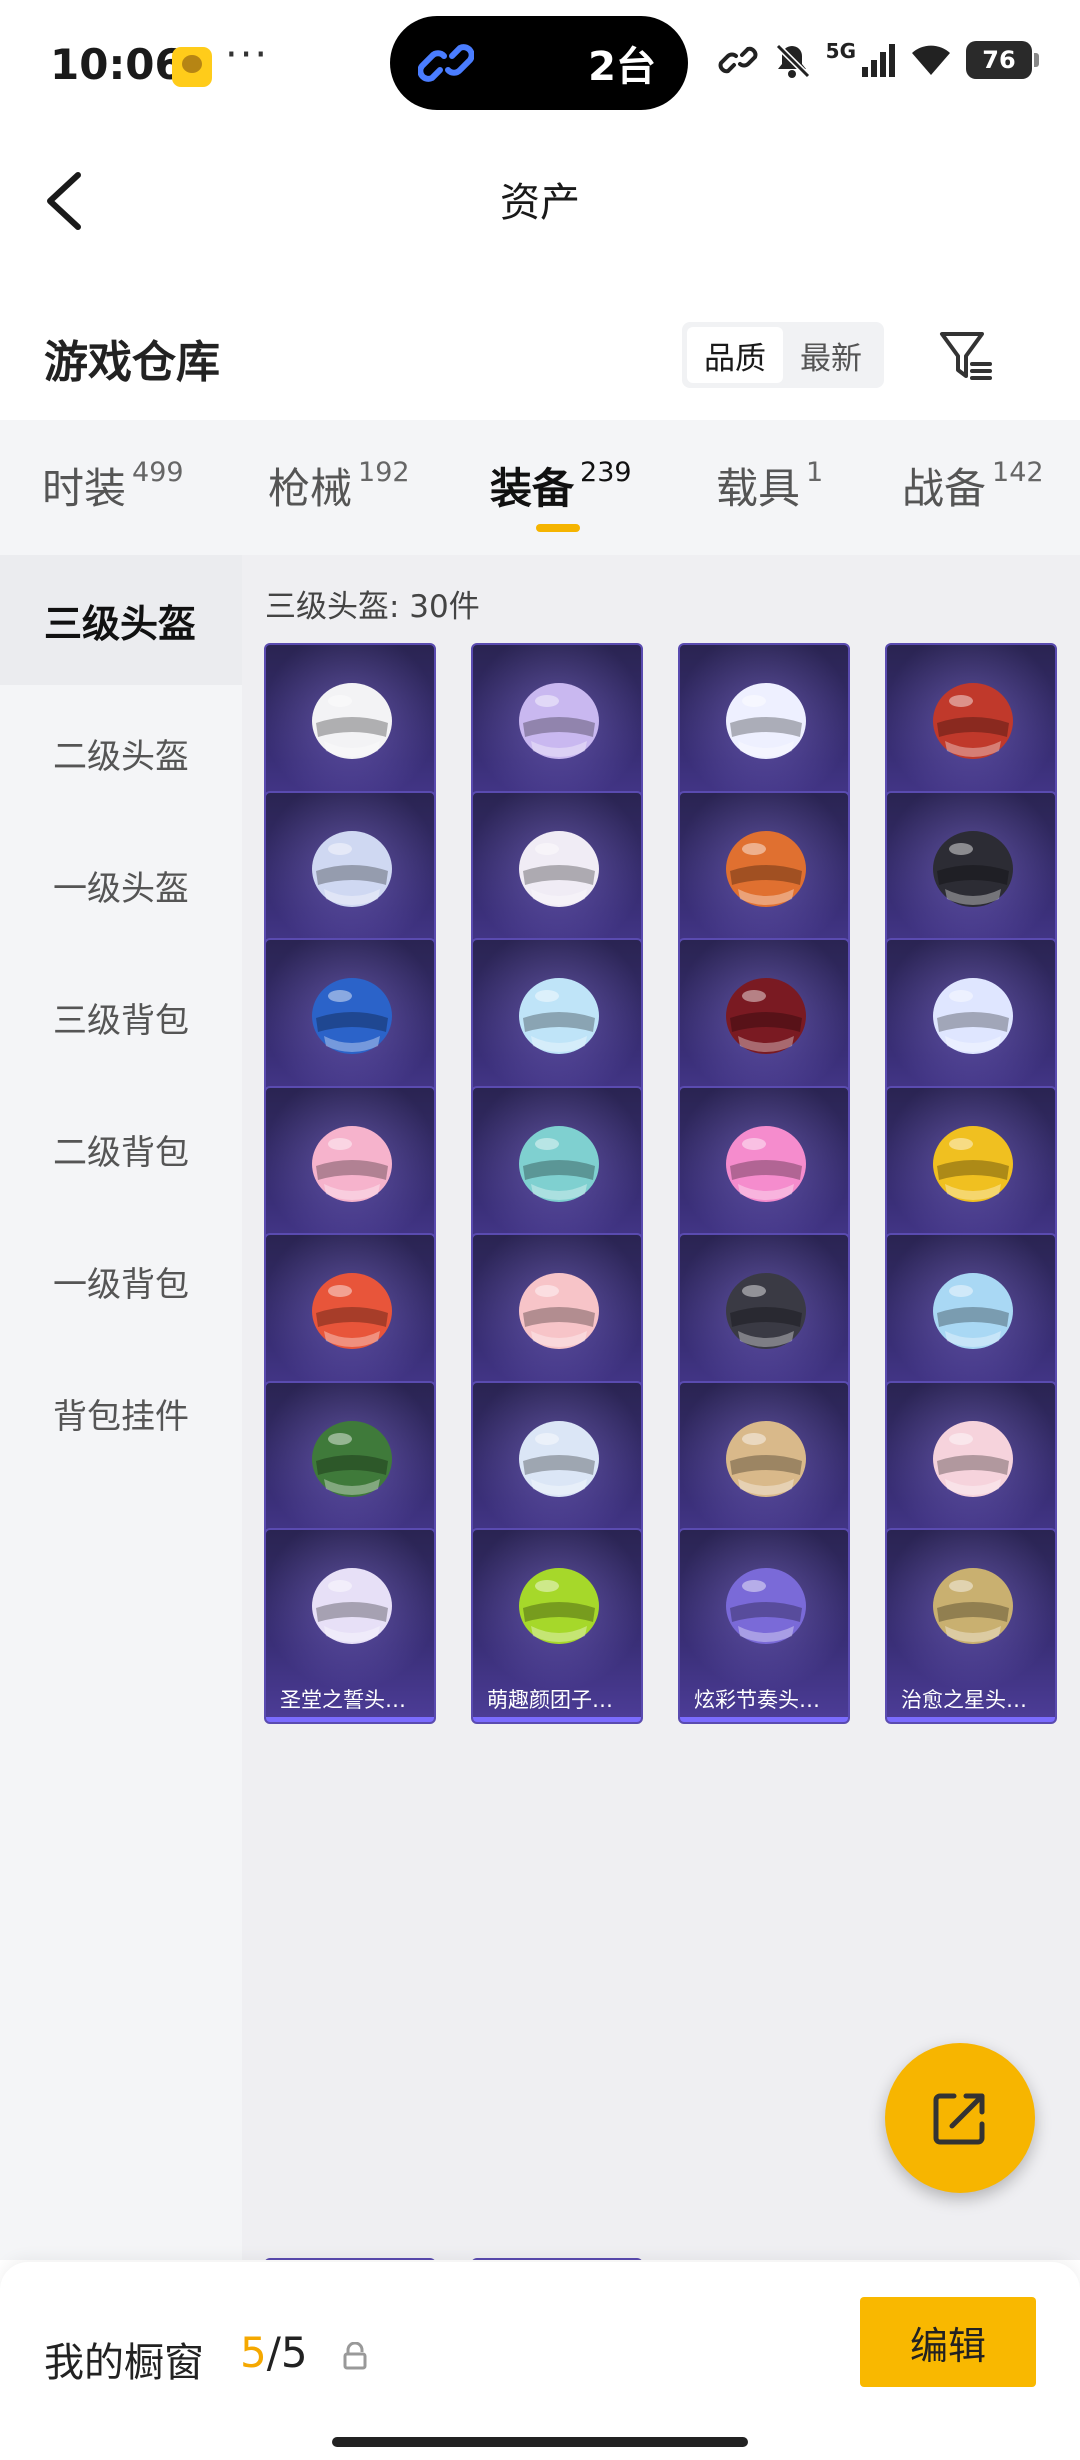 This screenshot has height=2460, width=1080. I want to click on showcase-used: 5, so click(253, 2352).